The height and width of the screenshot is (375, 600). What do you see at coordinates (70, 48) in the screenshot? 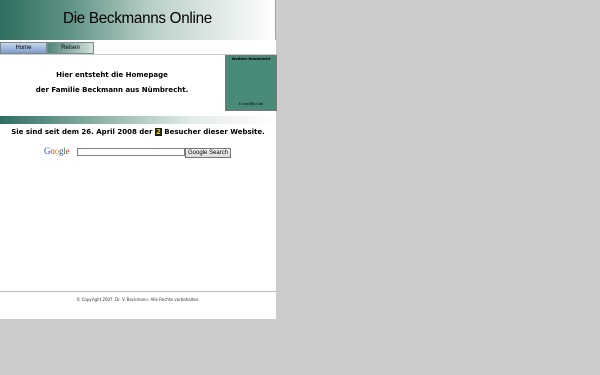
I see `nav-tab-reisen: Reisen` at bounding box center [70, 48].